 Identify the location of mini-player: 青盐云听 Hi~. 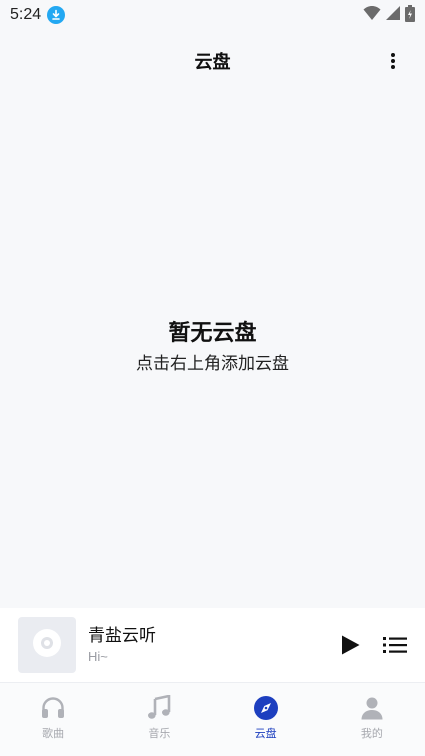
(212, 645).